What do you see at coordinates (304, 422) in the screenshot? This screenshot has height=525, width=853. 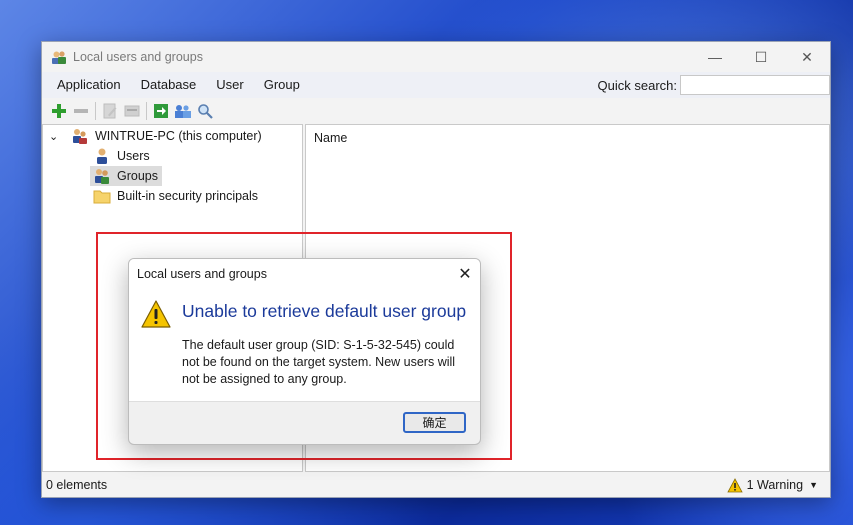 I see `dialog-footer: 确定` at bounding box center [304, 422].